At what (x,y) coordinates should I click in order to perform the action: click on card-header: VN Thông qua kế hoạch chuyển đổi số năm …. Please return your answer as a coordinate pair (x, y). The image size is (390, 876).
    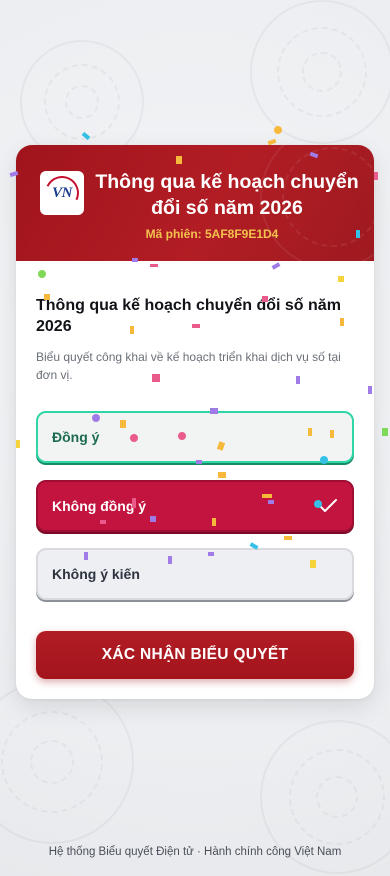
    Looking at the image, I should click on (195, 203).